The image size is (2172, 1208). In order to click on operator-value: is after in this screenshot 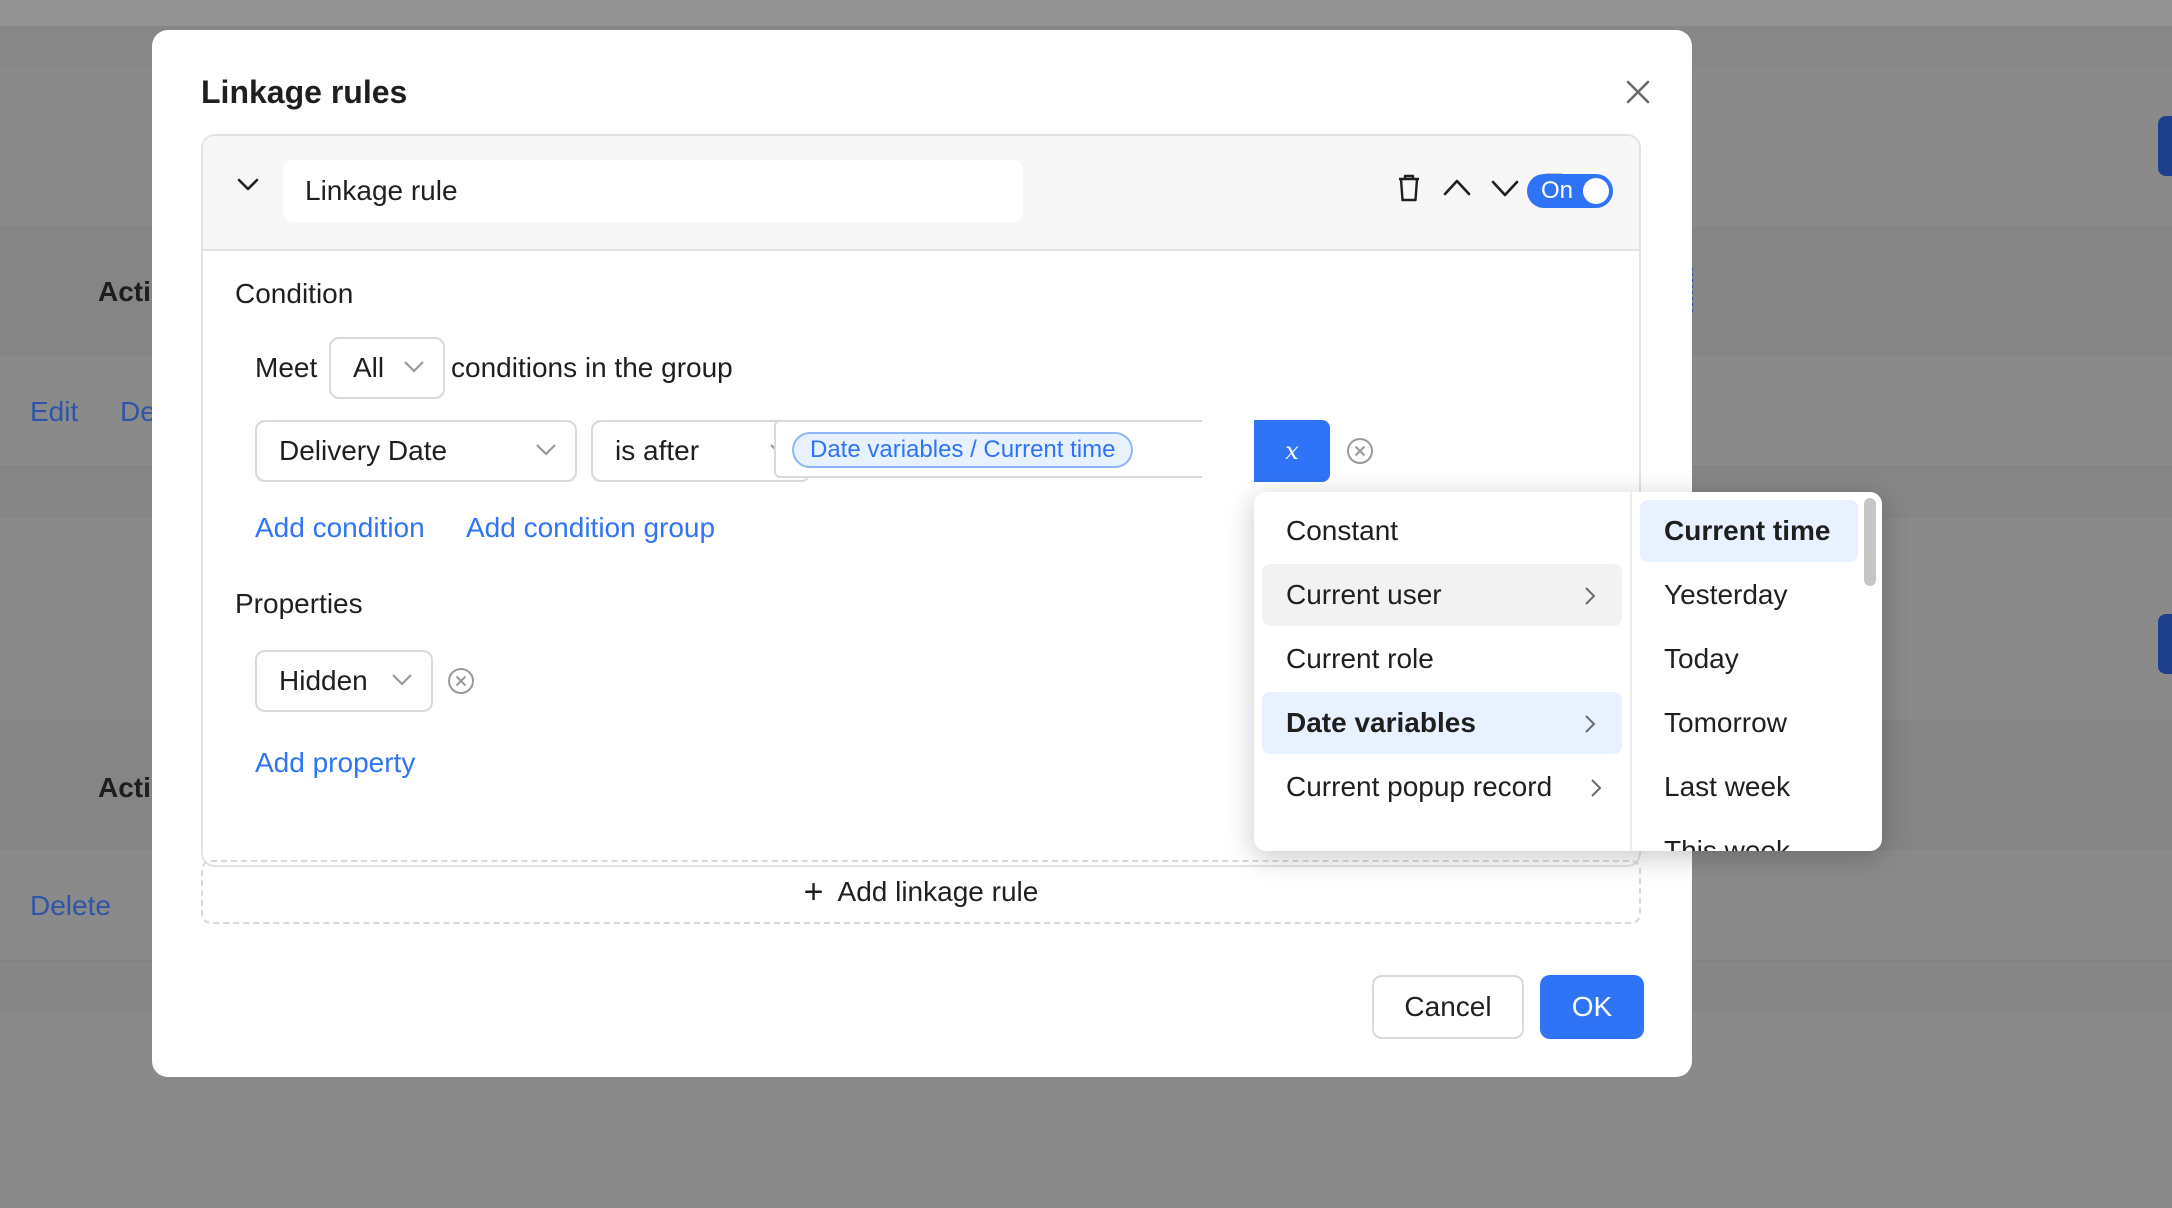, I will do `click(657, 450)`.